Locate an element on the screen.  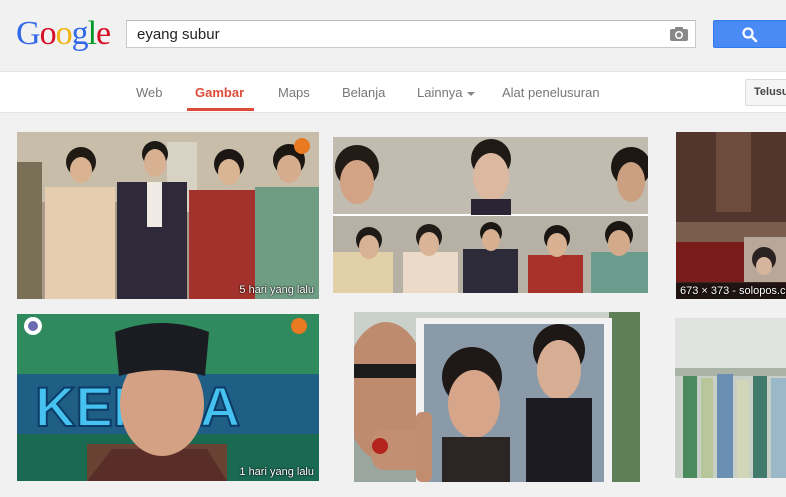
header: Google is located at coordinates (393, 36).